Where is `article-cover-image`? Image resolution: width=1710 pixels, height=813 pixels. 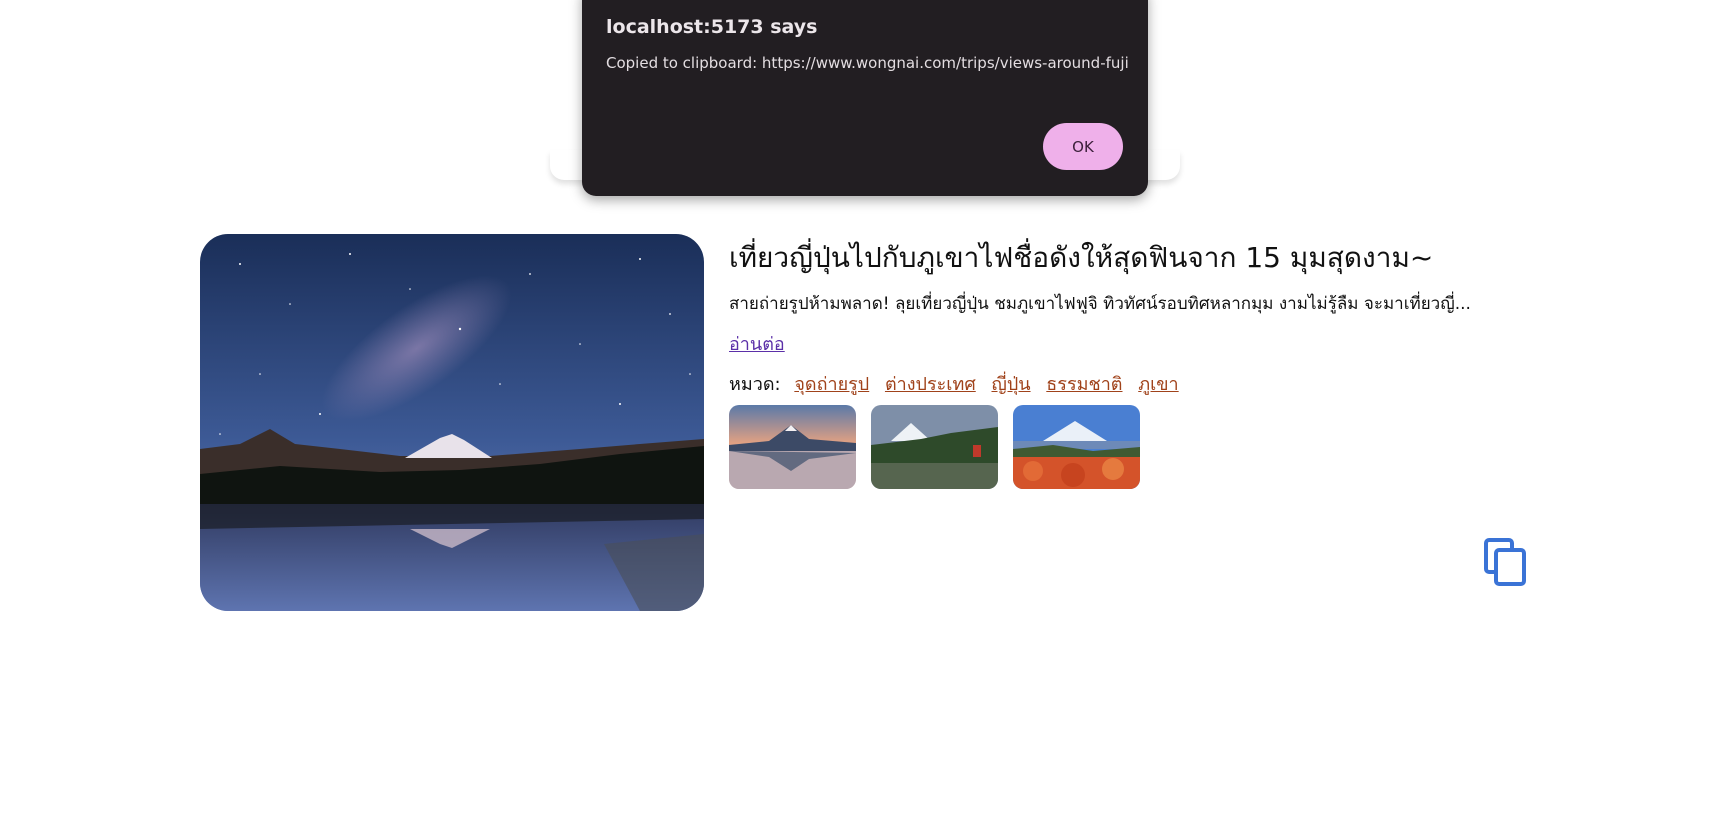
article-cover-image is located at coordinates (452, 422).